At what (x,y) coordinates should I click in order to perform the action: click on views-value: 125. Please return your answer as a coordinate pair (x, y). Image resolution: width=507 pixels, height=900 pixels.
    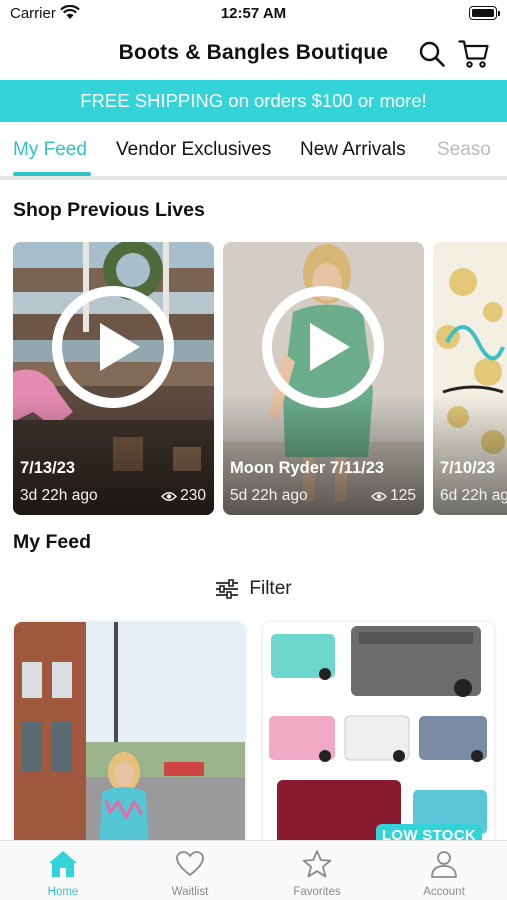
    Looking at the image, I should click on (403, 495).